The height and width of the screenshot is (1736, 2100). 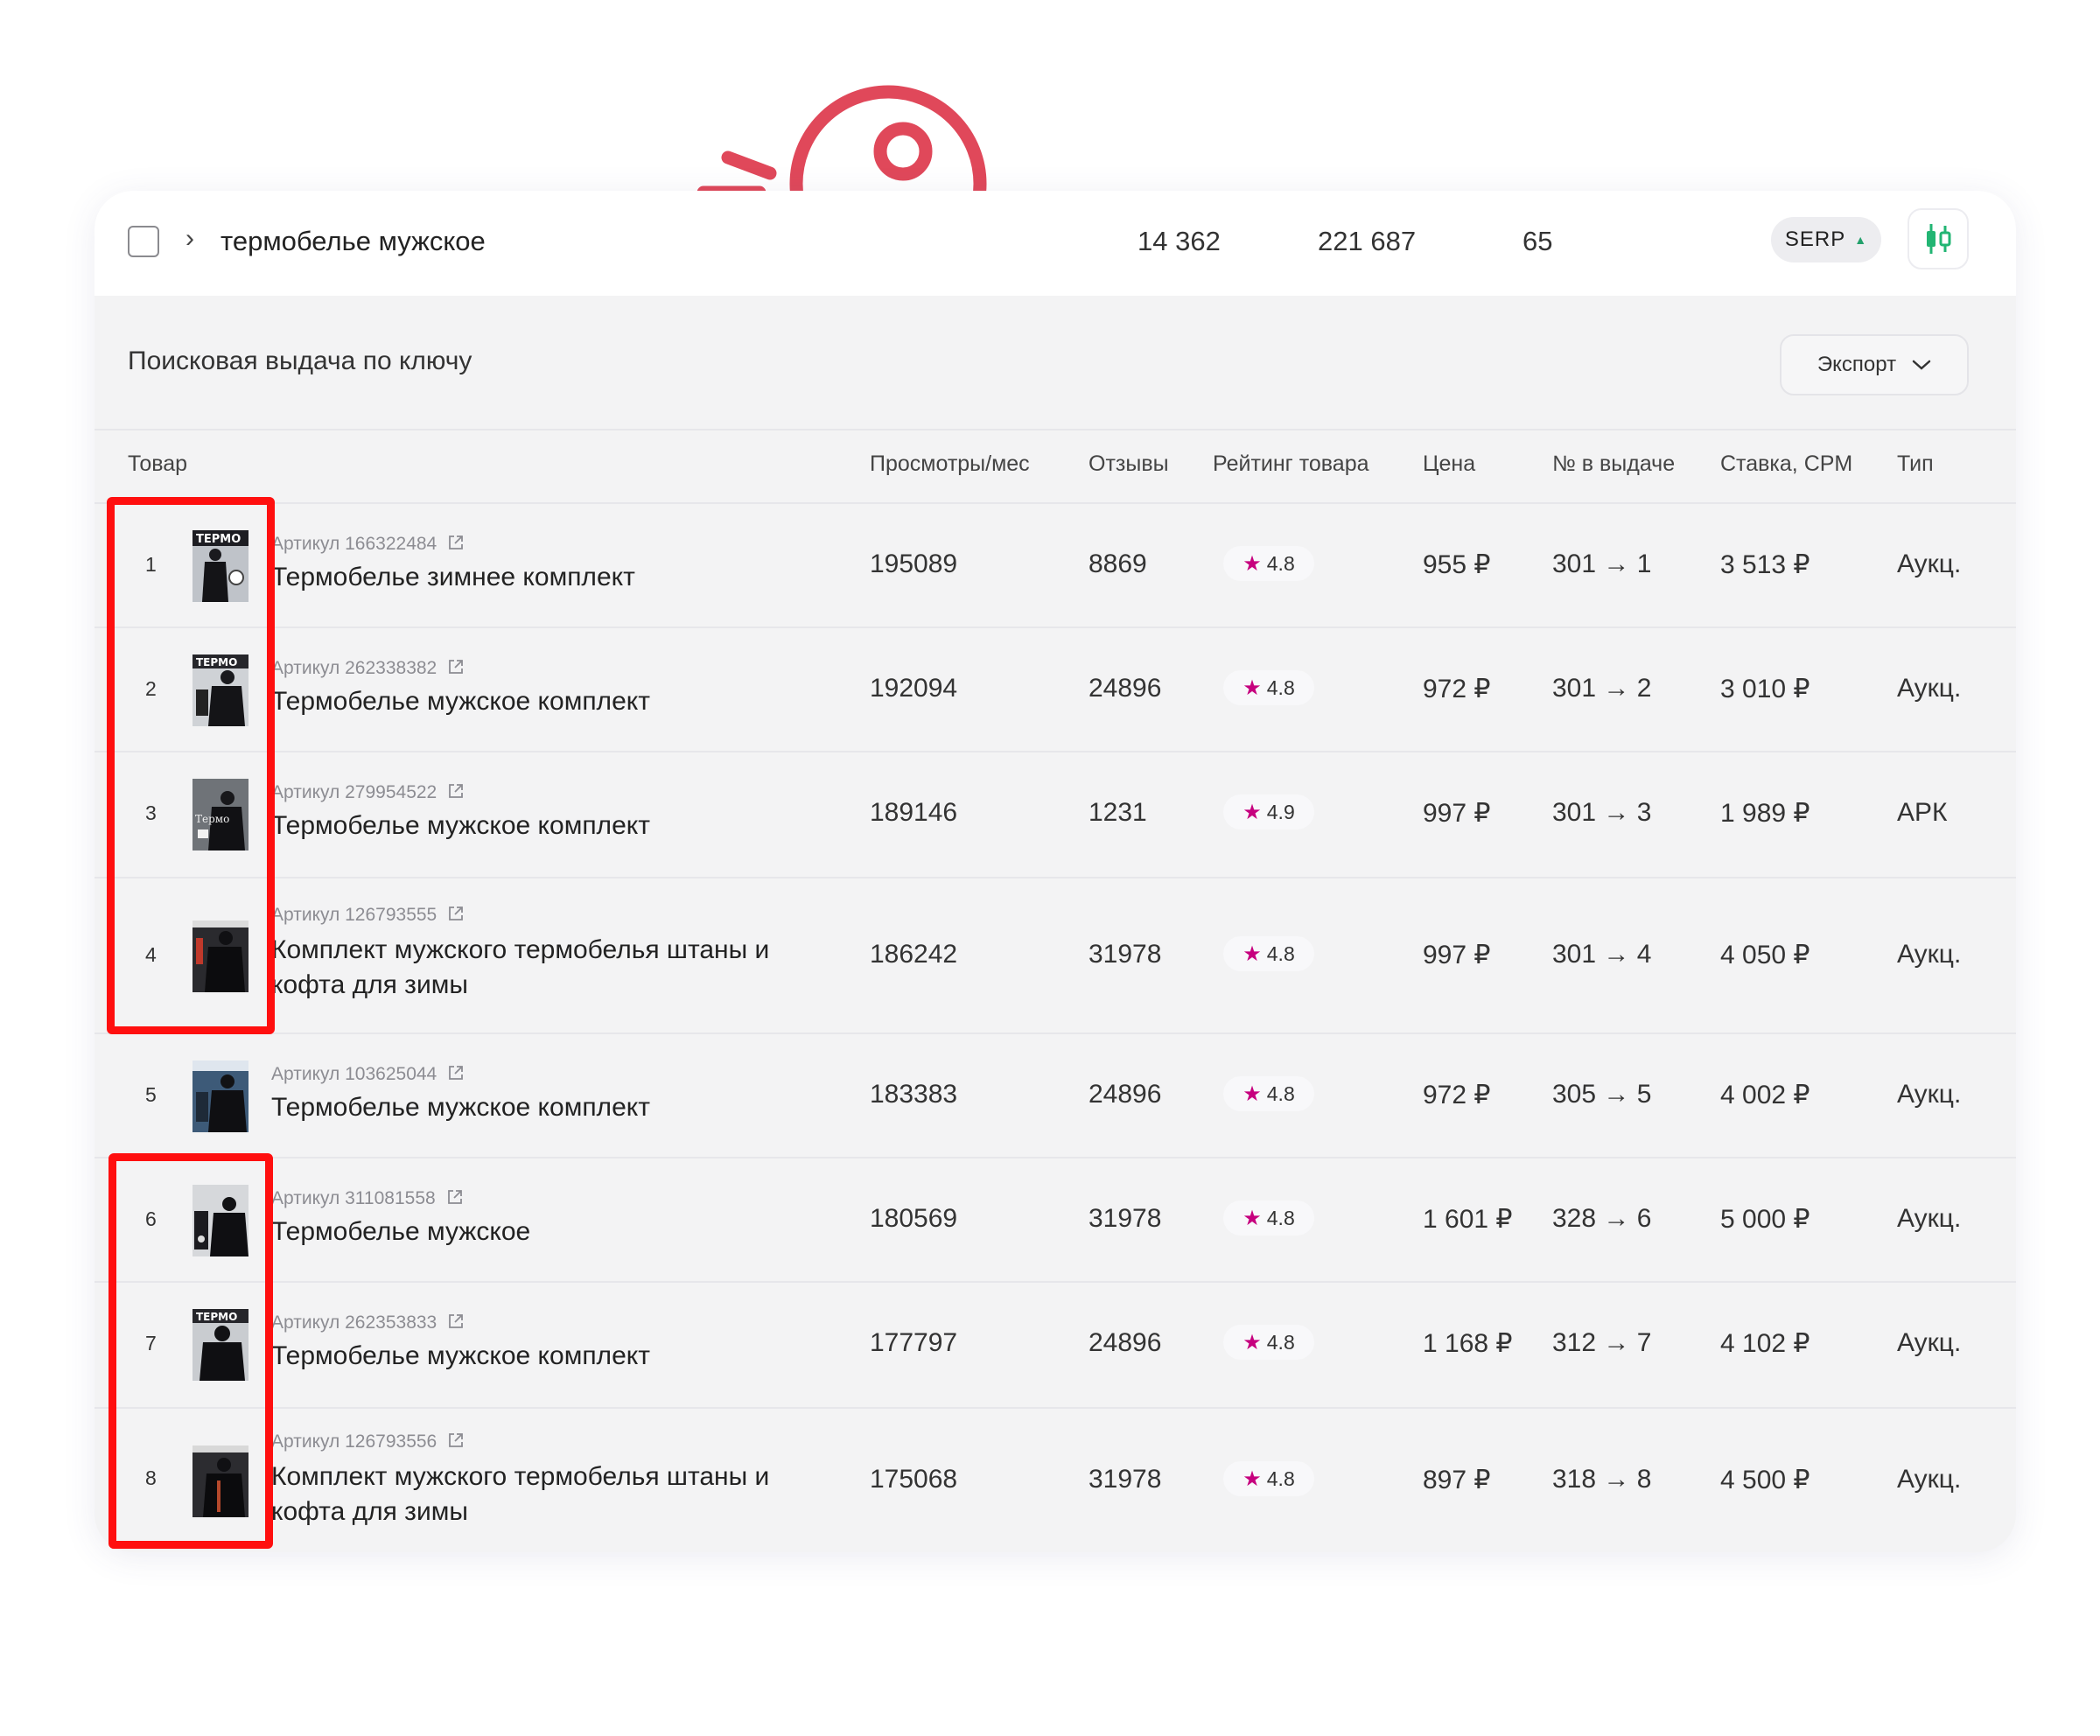 What do you see at coordinates (1602, 1342) in the screenshot?
I see `position-value: 312 → 7` at bounding box center [1602, 1342].